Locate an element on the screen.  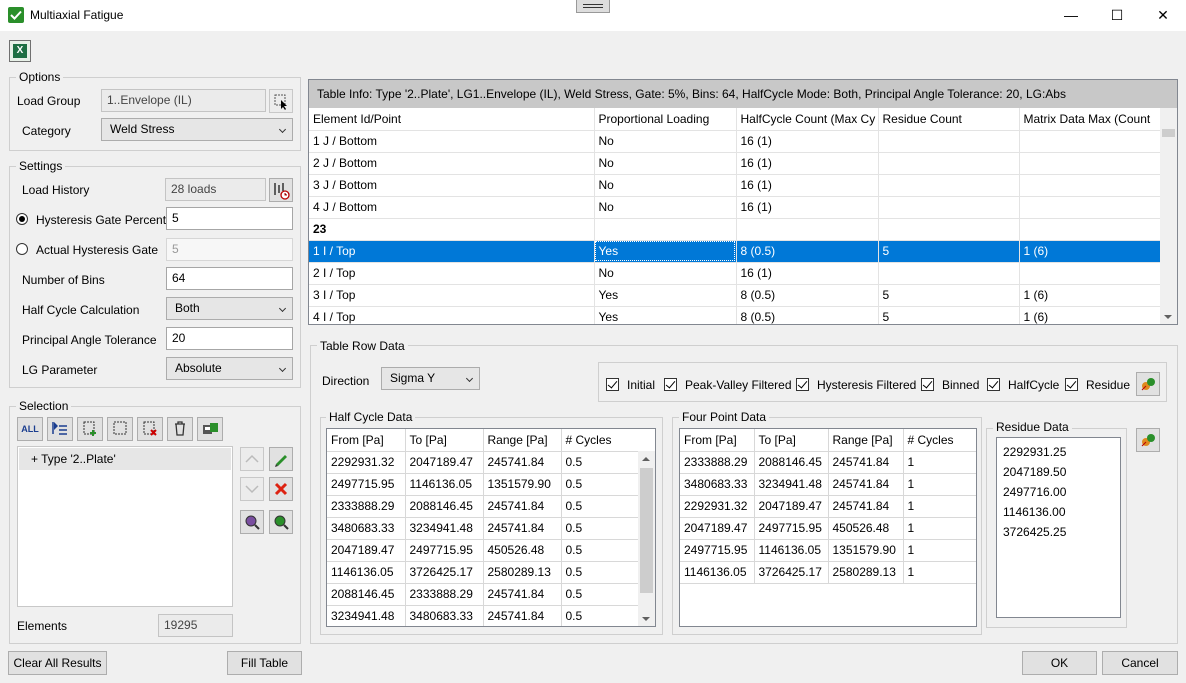
hysteresis-checkbox is located at coordinates (802, 384).